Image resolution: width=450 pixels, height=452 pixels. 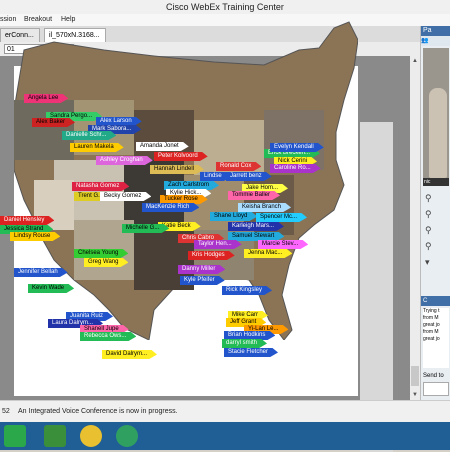 What do you see at coordinates (251, 352) in the screenshot?
I see `name-arrow-label: Stacie Fletcher` at bounding box center [251, 352].